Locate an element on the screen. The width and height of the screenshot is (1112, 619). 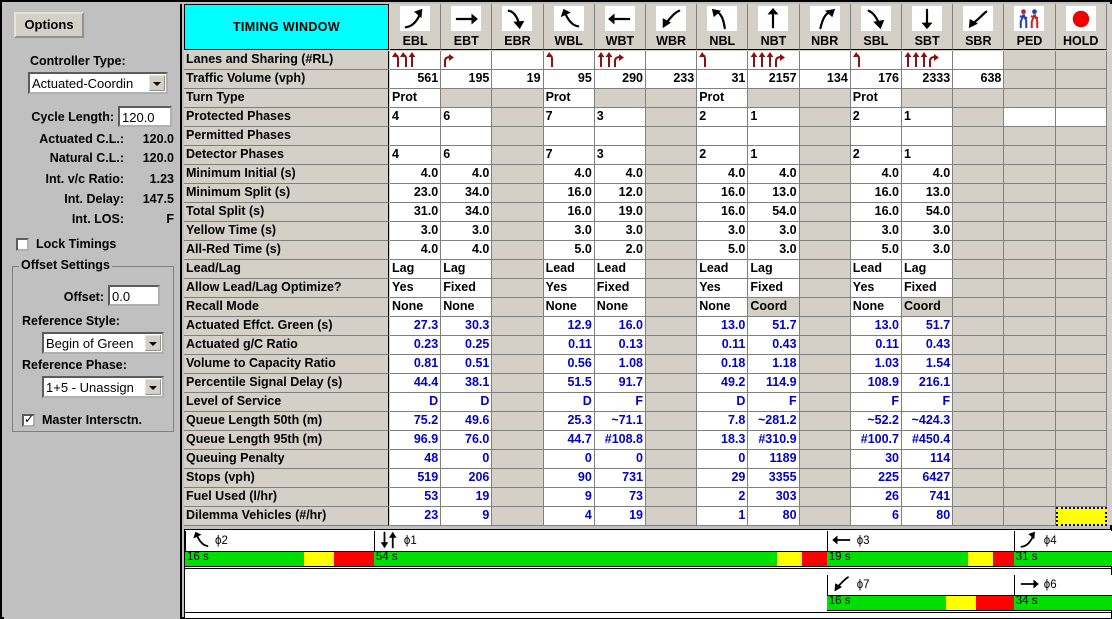
column-header-sbt: SBT is located at coordinates (928, 27).